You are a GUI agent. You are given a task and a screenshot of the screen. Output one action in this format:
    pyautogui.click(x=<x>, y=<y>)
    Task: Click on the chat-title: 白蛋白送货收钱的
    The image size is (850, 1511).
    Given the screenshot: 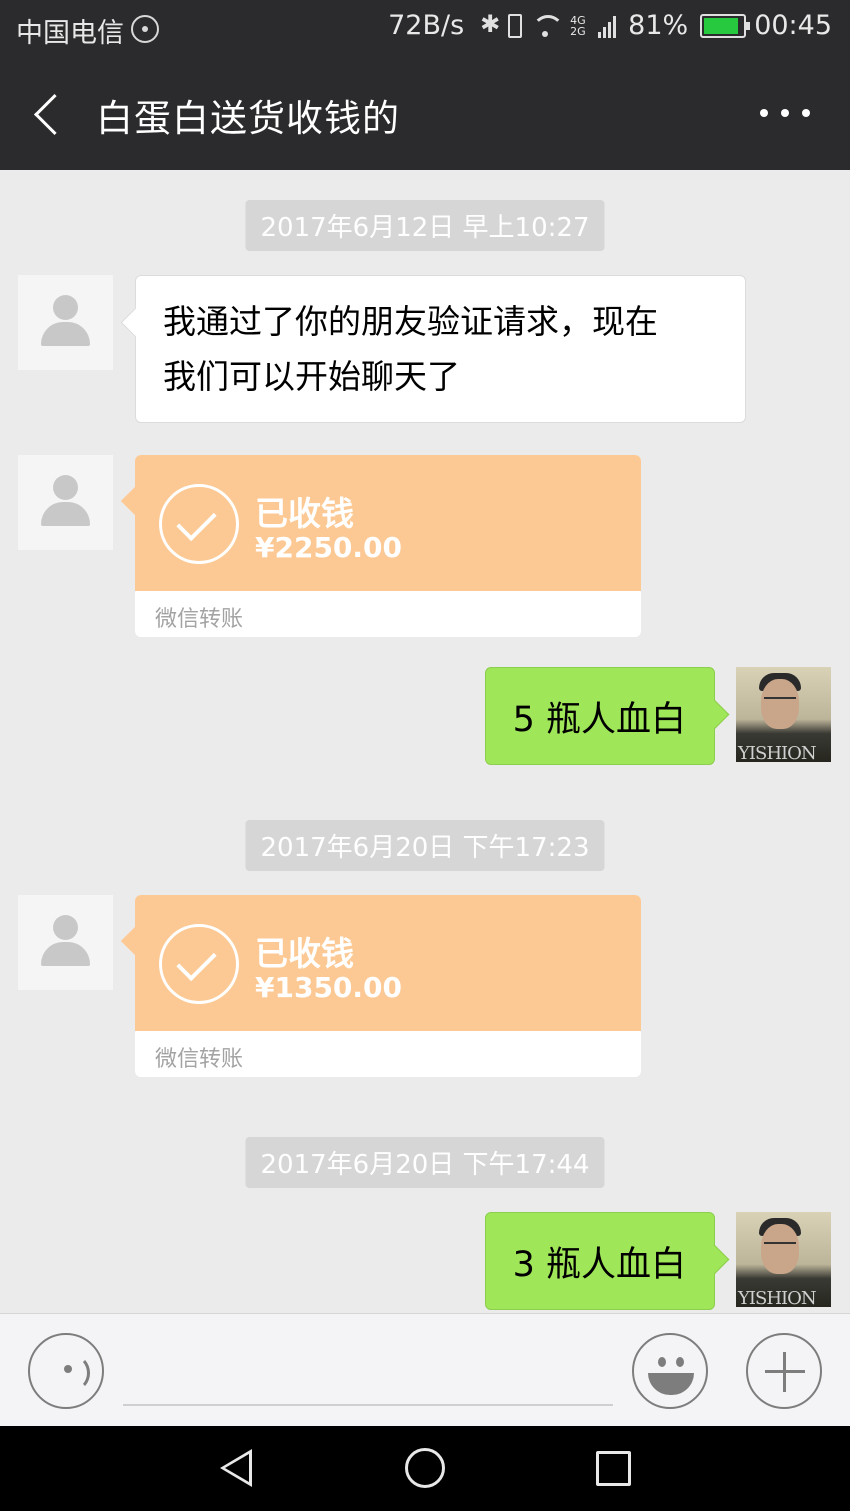 What is the action you would take?
    pyautogui.click(x=248, y=118)
    